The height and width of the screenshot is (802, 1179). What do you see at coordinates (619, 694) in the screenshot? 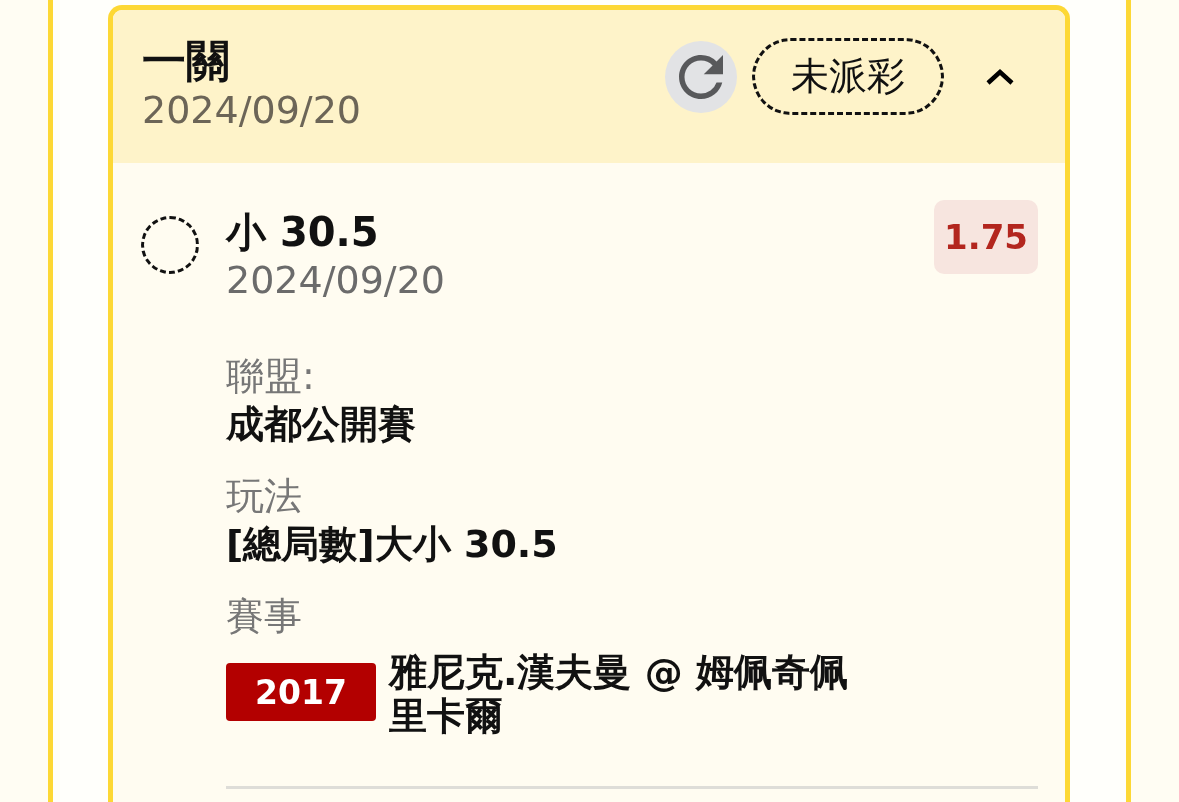
I see `match-name: 雅尼克.漢夫曼 @ 姆佩奇佩里卡爾` at bounding box center [619, 694].